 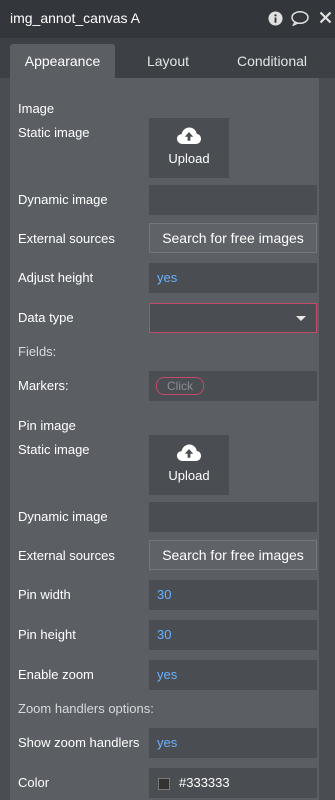 I want to click on show-zoom-handlers-label: Show zoom handlers, so click(x=79, y=742).